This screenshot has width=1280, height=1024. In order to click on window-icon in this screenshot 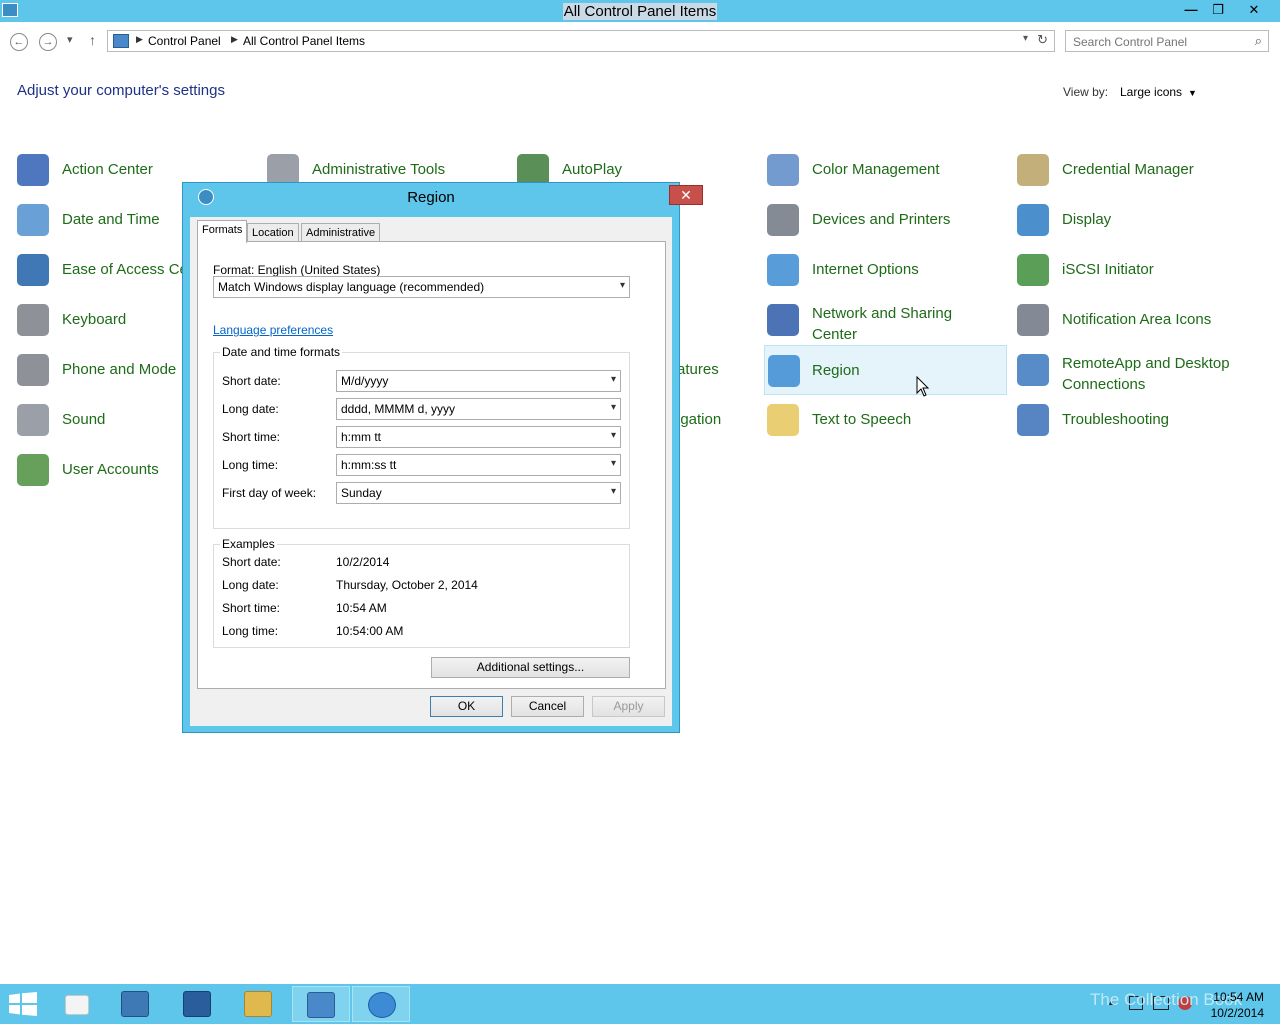, I will do `click(77, 1005)`.